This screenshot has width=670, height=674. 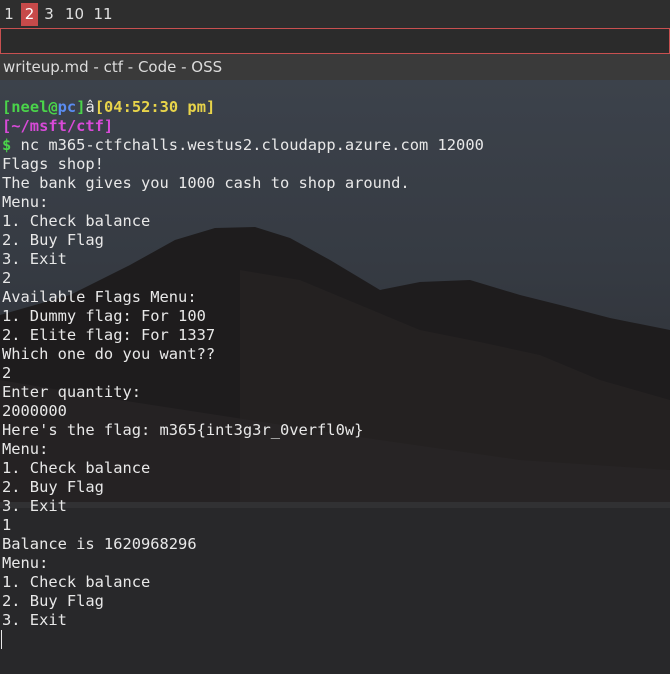 I want to click on status-strip, so click(x=335, y=41).